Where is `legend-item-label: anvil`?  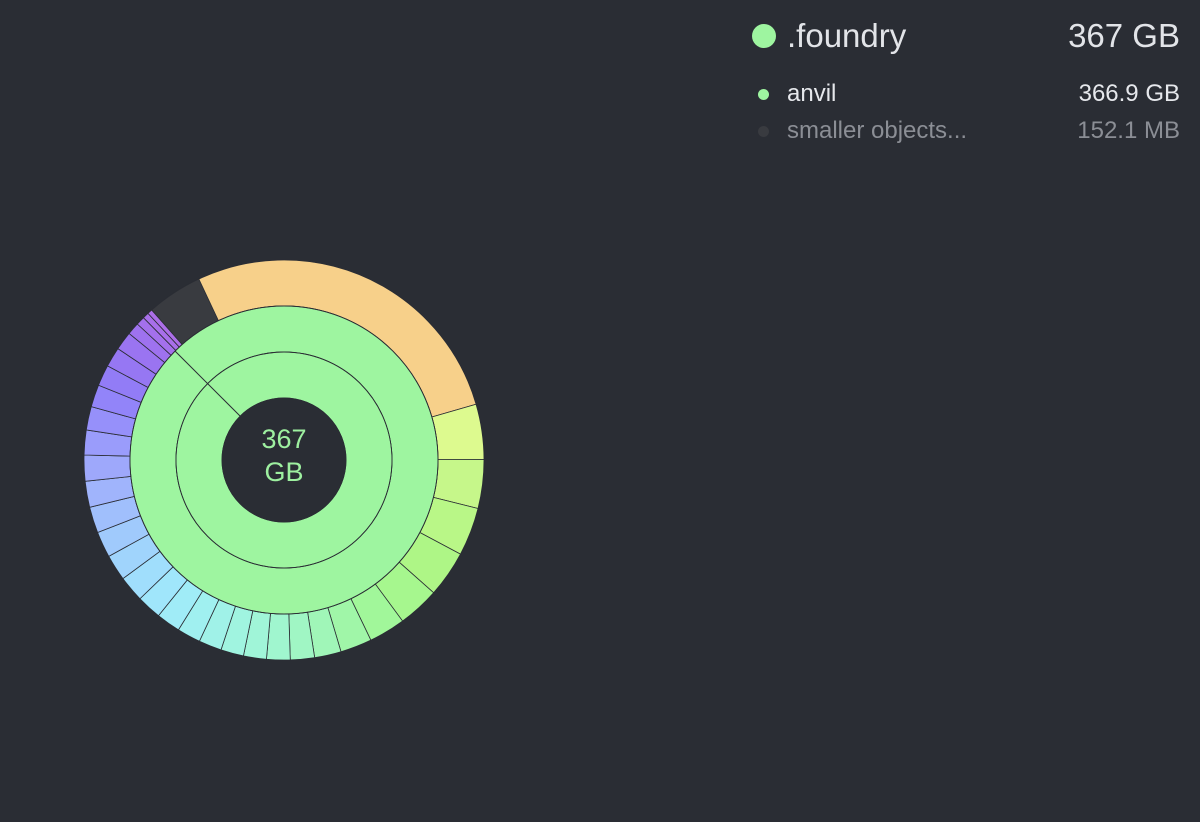 legend-item-label: anvil is located at coordinates (933, 94).